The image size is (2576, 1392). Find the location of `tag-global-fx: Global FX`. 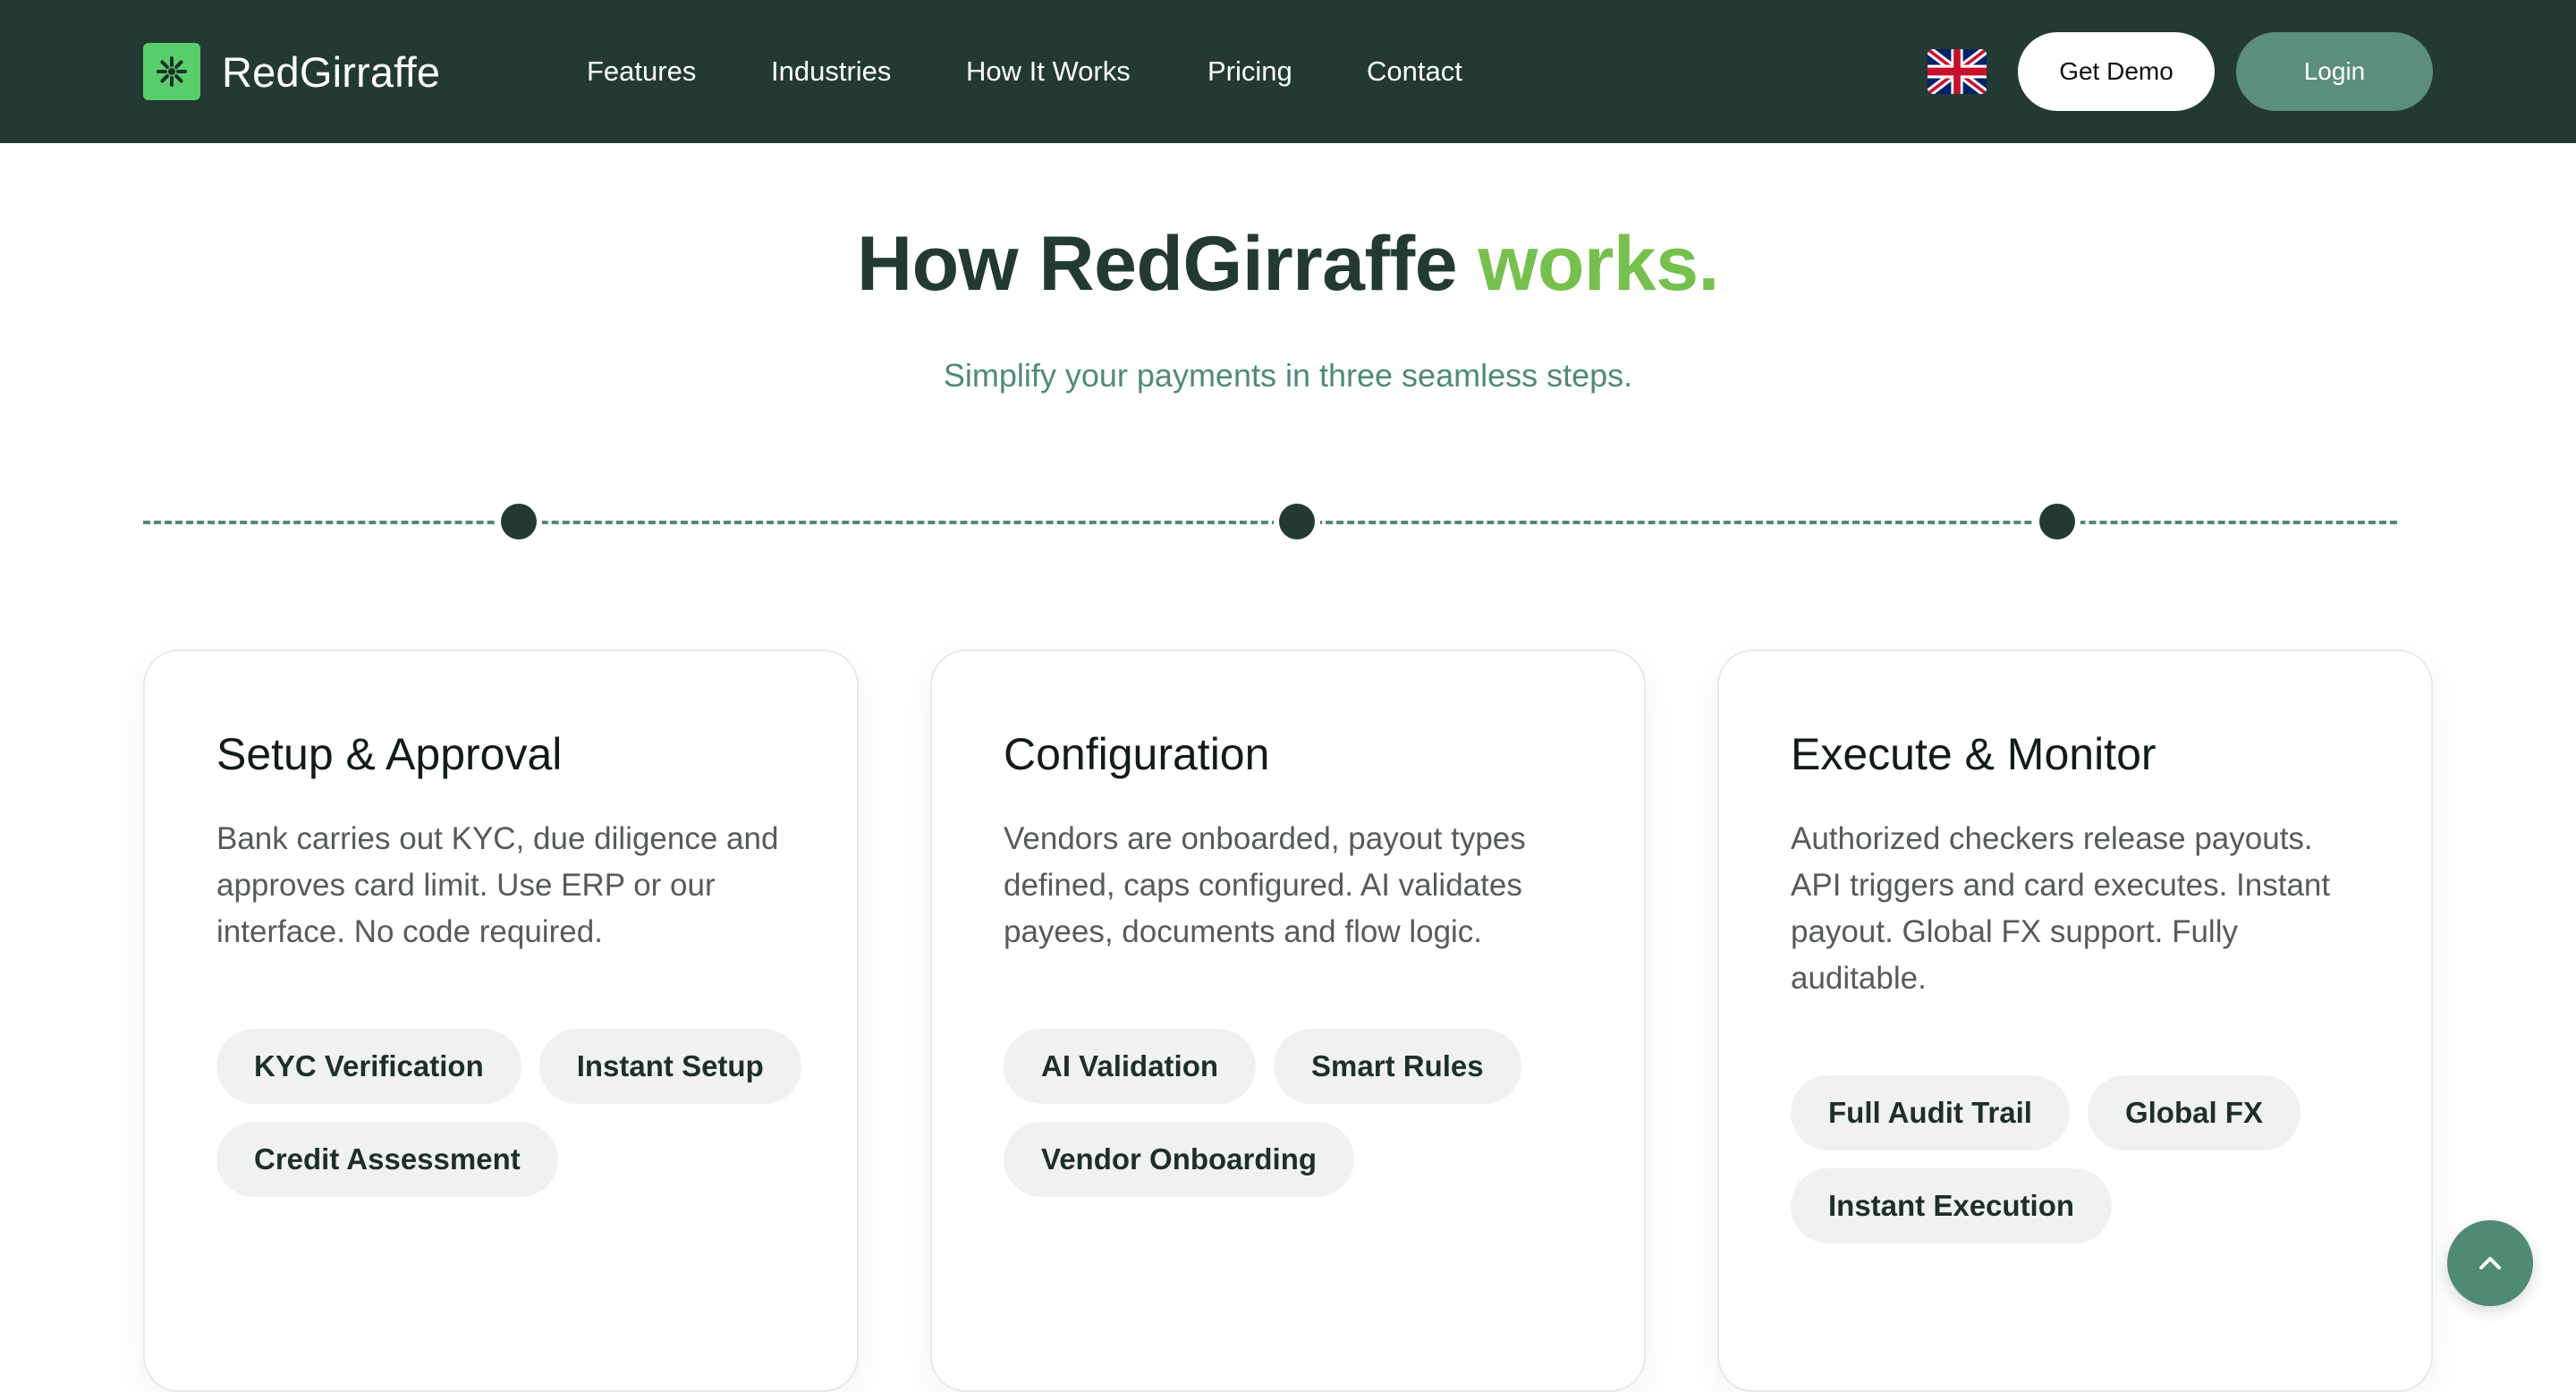

tag-global-fx: Global FX is located at coordinates (2194, 1112).